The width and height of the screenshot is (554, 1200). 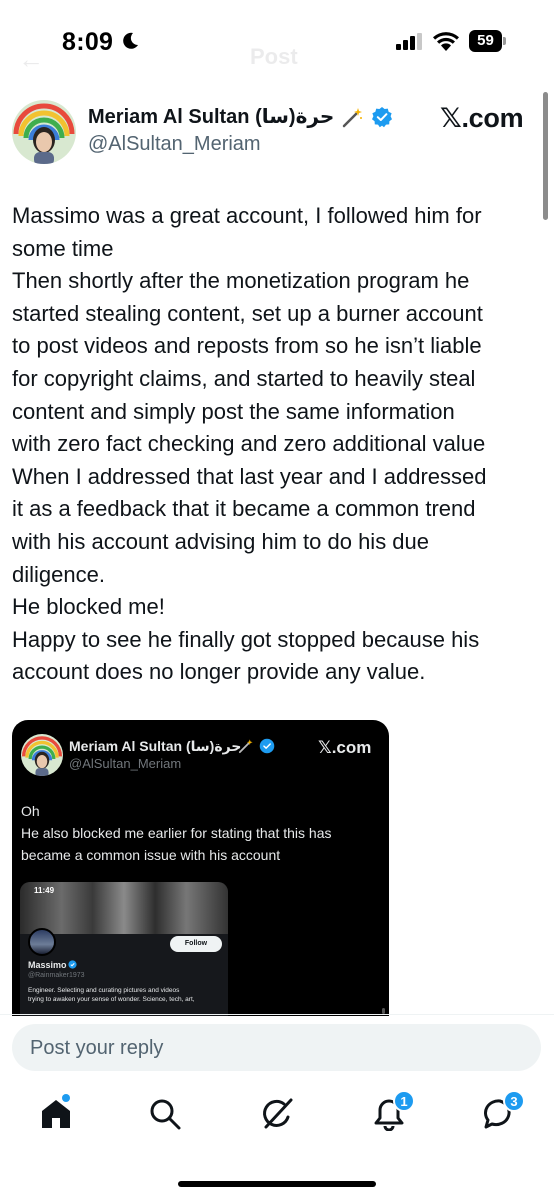 What do you see at coordinates (277, 1184) in the screenshot?
I see `home-indicator` at bounding box center [277, 1184].